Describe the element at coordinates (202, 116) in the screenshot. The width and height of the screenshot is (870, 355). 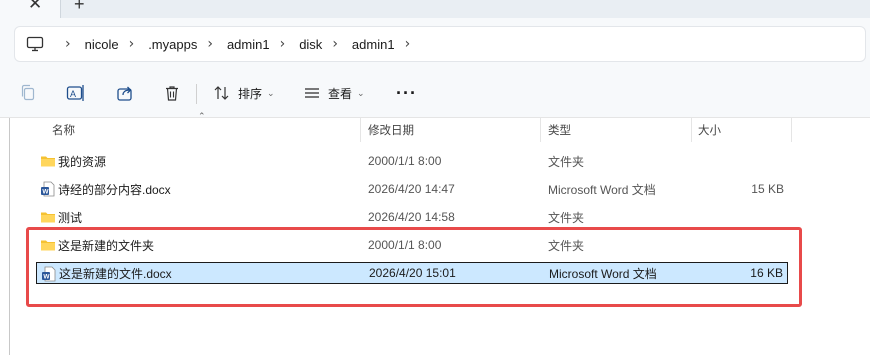
I see `sort-ascending-icon: ⌃` at that location.